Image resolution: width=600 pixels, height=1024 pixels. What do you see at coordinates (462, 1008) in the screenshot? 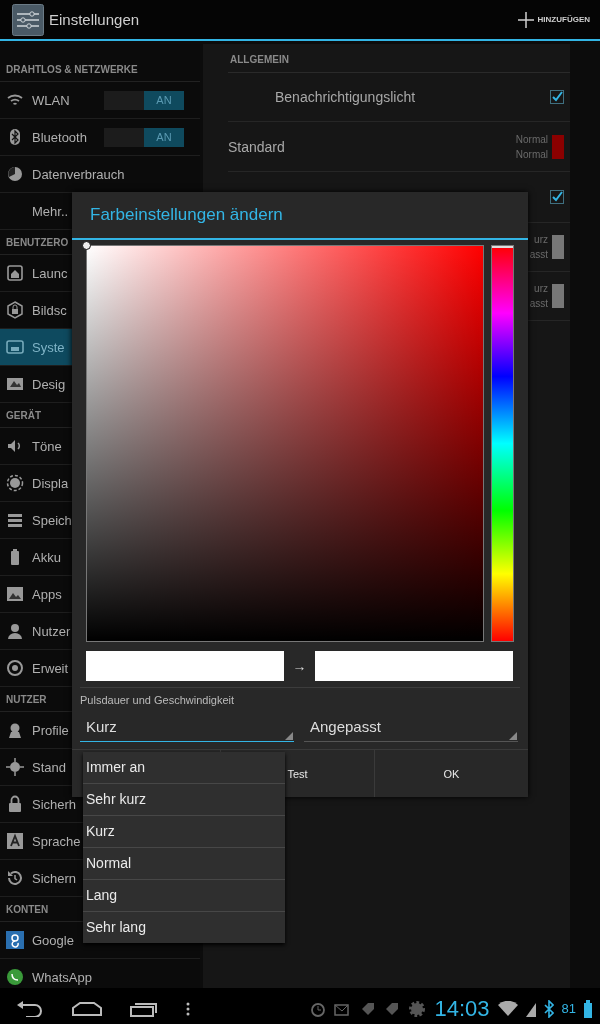
I see `clock-time: 14:03` at bounding box center [462, 1008].